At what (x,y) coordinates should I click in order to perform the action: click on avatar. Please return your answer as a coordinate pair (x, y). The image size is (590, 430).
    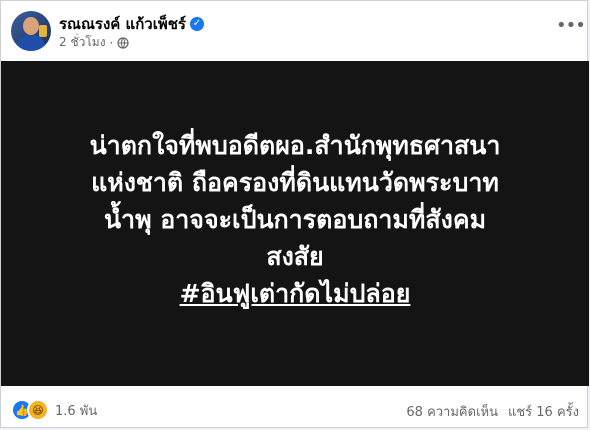
    Looking at the image, I should click on (31, 31).